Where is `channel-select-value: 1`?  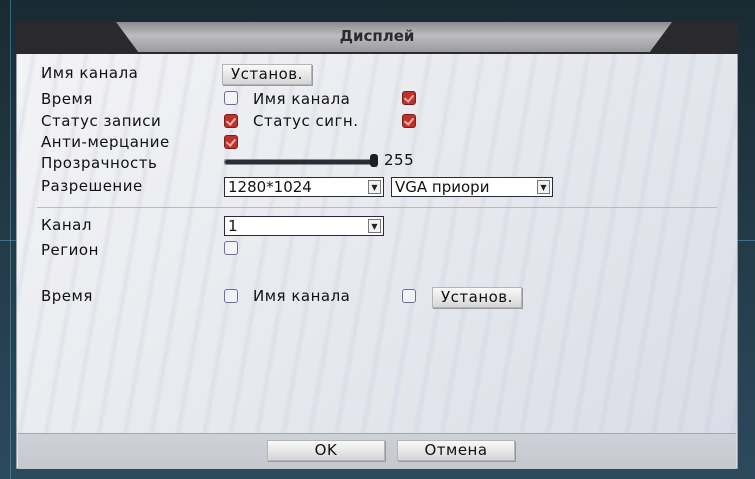 channel-select-value: 1 is located at coordinates (233, 226).